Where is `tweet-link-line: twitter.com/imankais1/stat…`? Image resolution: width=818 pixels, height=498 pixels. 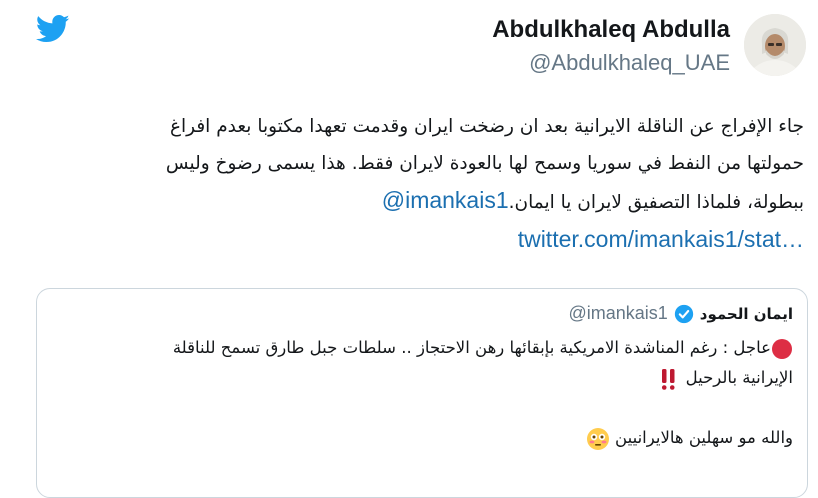 tweet-link-line: twitter.com/imankais1/stat… is located at coordinates (419, 240).